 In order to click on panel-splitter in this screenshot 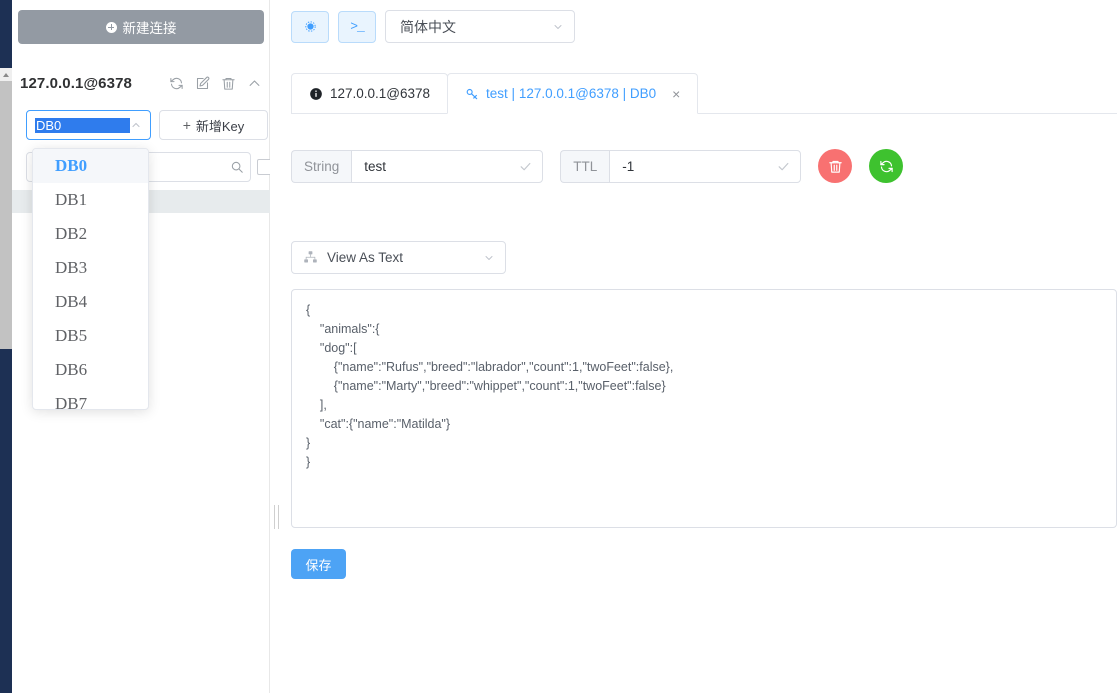, I will do `click(276, 346)`.